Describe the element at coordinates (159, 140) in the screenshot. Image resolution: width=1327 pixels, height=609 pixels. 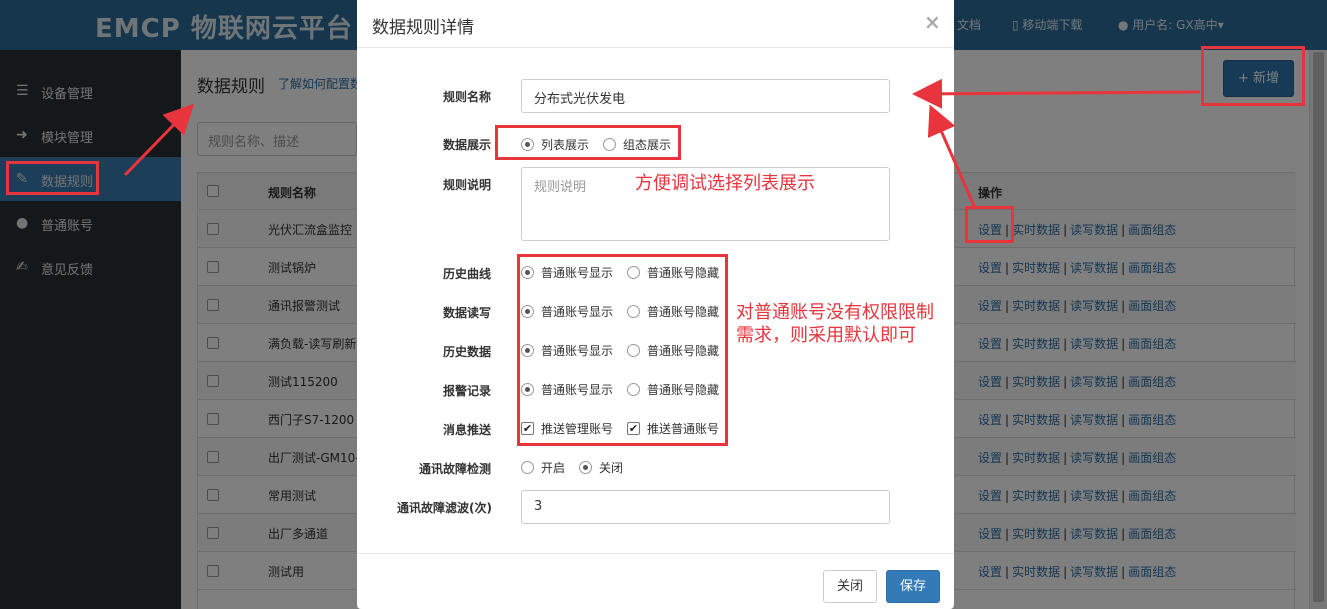
I see `arrow-sidebar` at that location.